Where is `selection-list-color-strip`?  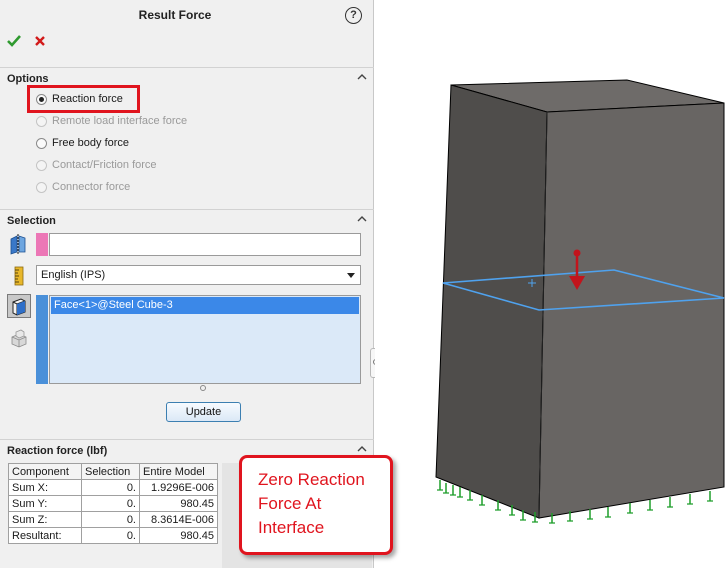
selection-list-color-strip is located at coordinates (42, 339).